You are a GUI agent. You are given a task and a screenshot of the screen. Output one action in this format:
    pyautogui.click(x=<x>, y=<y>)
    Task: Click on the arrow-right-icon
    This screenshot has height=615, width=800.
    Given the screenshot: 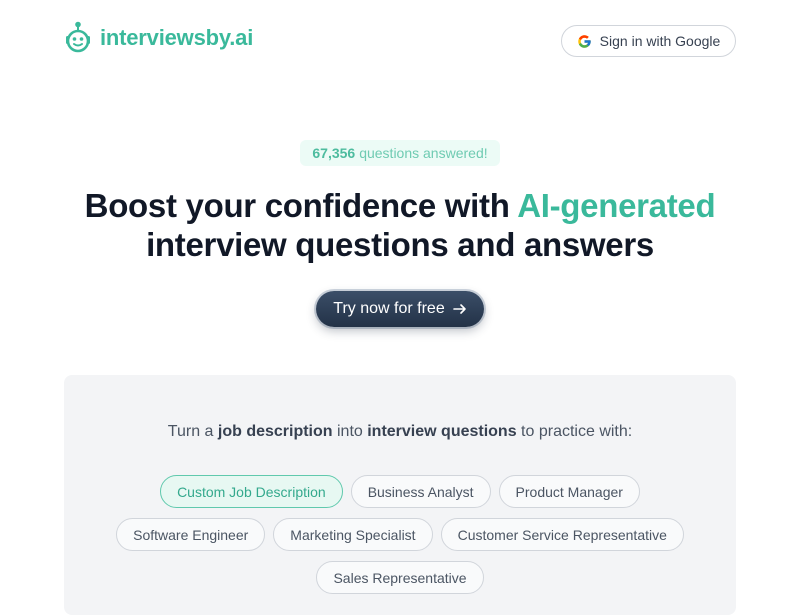 What is the action you would take?
    pyautogui.click(x=459, y=309)
    